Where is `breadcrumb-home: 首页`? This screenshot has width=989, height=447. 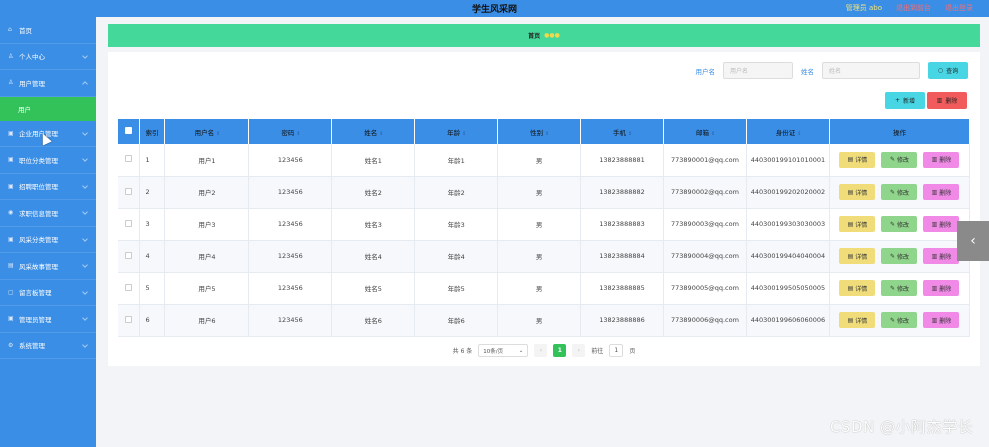 breadcrumb-home: 首页 is located at coordinates (534, 35).